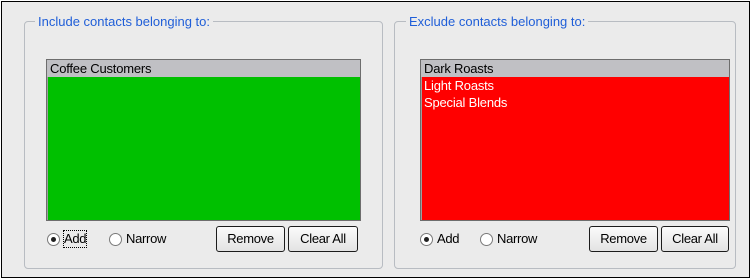 The height and width of the screenshot is (278, 751). Describe the element at coordinates (575, 68) in the screenshot. I see `exclude-list-item: Dark Roasts` at that location.